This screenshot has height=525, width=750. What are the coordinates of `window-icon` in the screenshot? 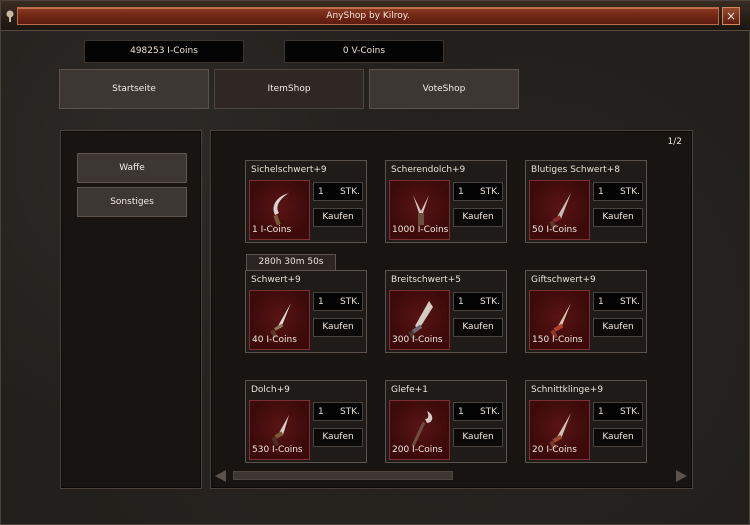 It's located at (10, 16).